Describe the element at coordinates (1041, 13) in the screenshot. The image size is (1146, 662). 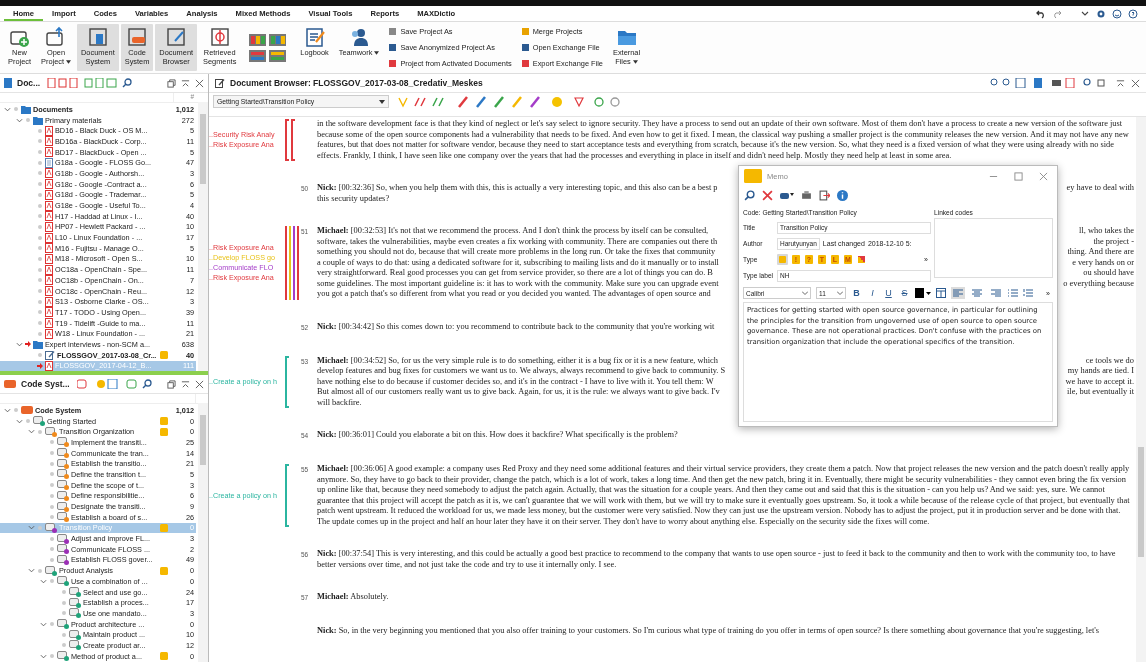
I see `undo-icon` at that location.